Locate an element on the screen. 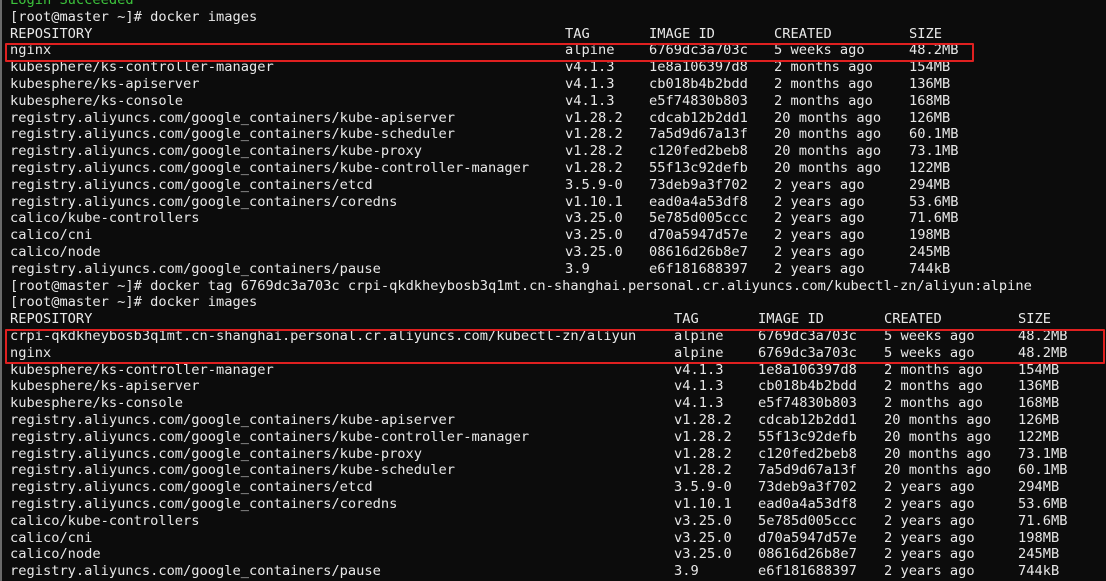 This screenshot has width=1106, height=581. cell-repository: calico/node is located at coordinates (55, 252).